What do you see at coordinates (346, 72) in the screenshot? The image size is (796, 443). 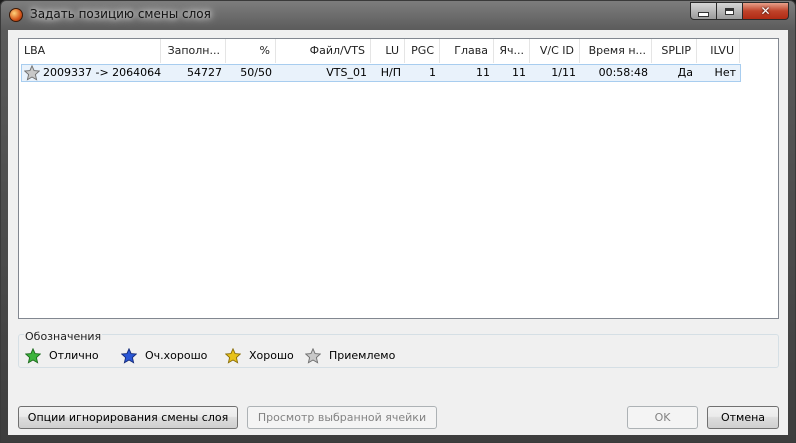 I see `cell-file-vts: VTS_01` at bounding box center [346, 72].